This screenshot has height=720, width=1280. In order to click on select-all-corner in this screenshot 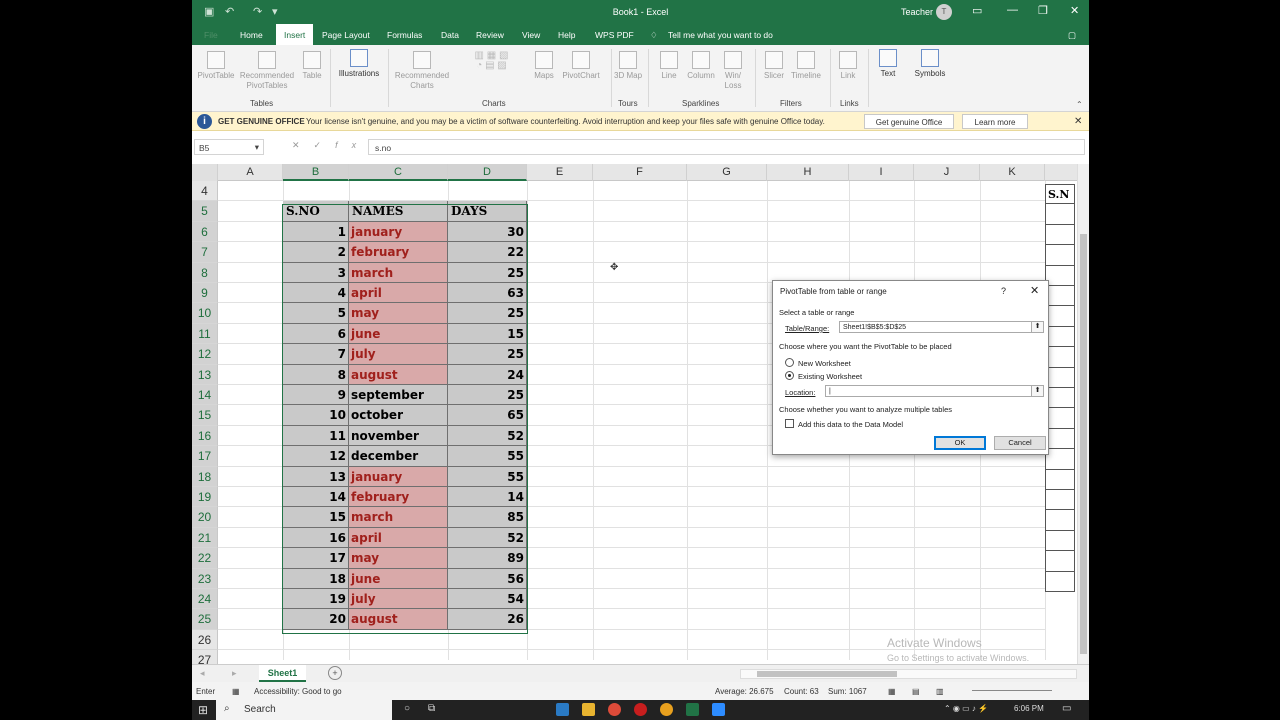, I will do `click(205, 172)`.